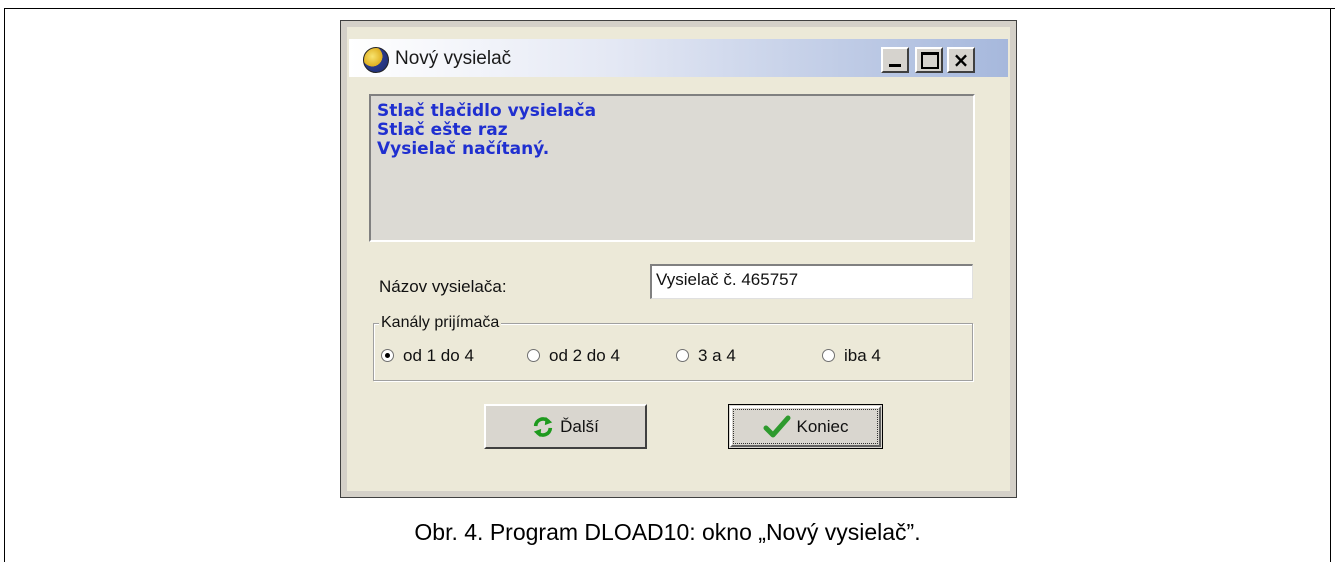  I want to click on next-button: Ďalší, so click(565, 426).